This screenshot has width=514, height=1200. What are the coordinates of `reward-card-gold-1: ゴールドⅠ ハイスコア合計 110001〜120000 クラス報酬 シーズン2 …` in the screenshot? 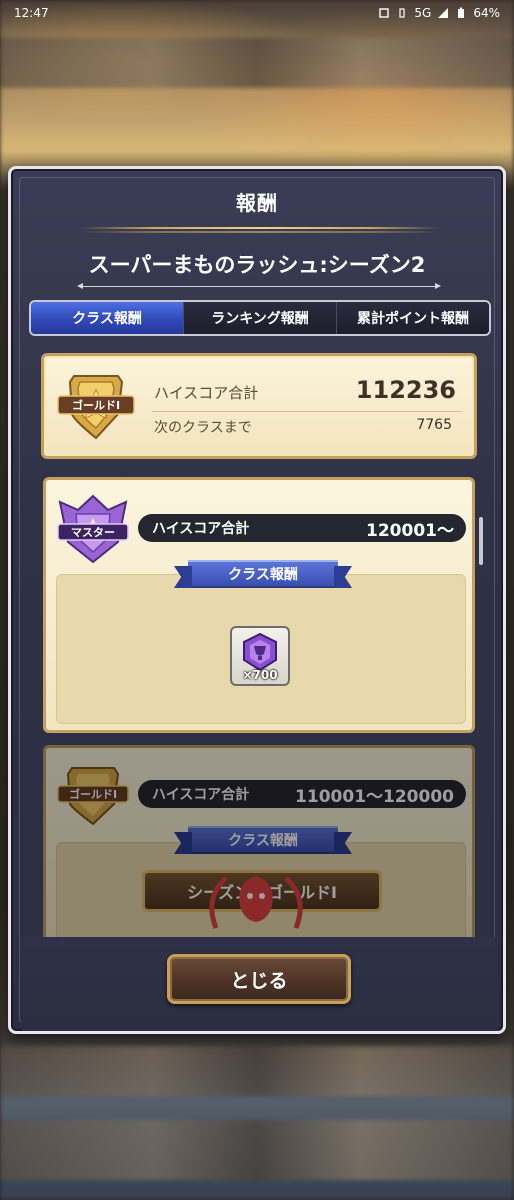 It's located at (259, 842).